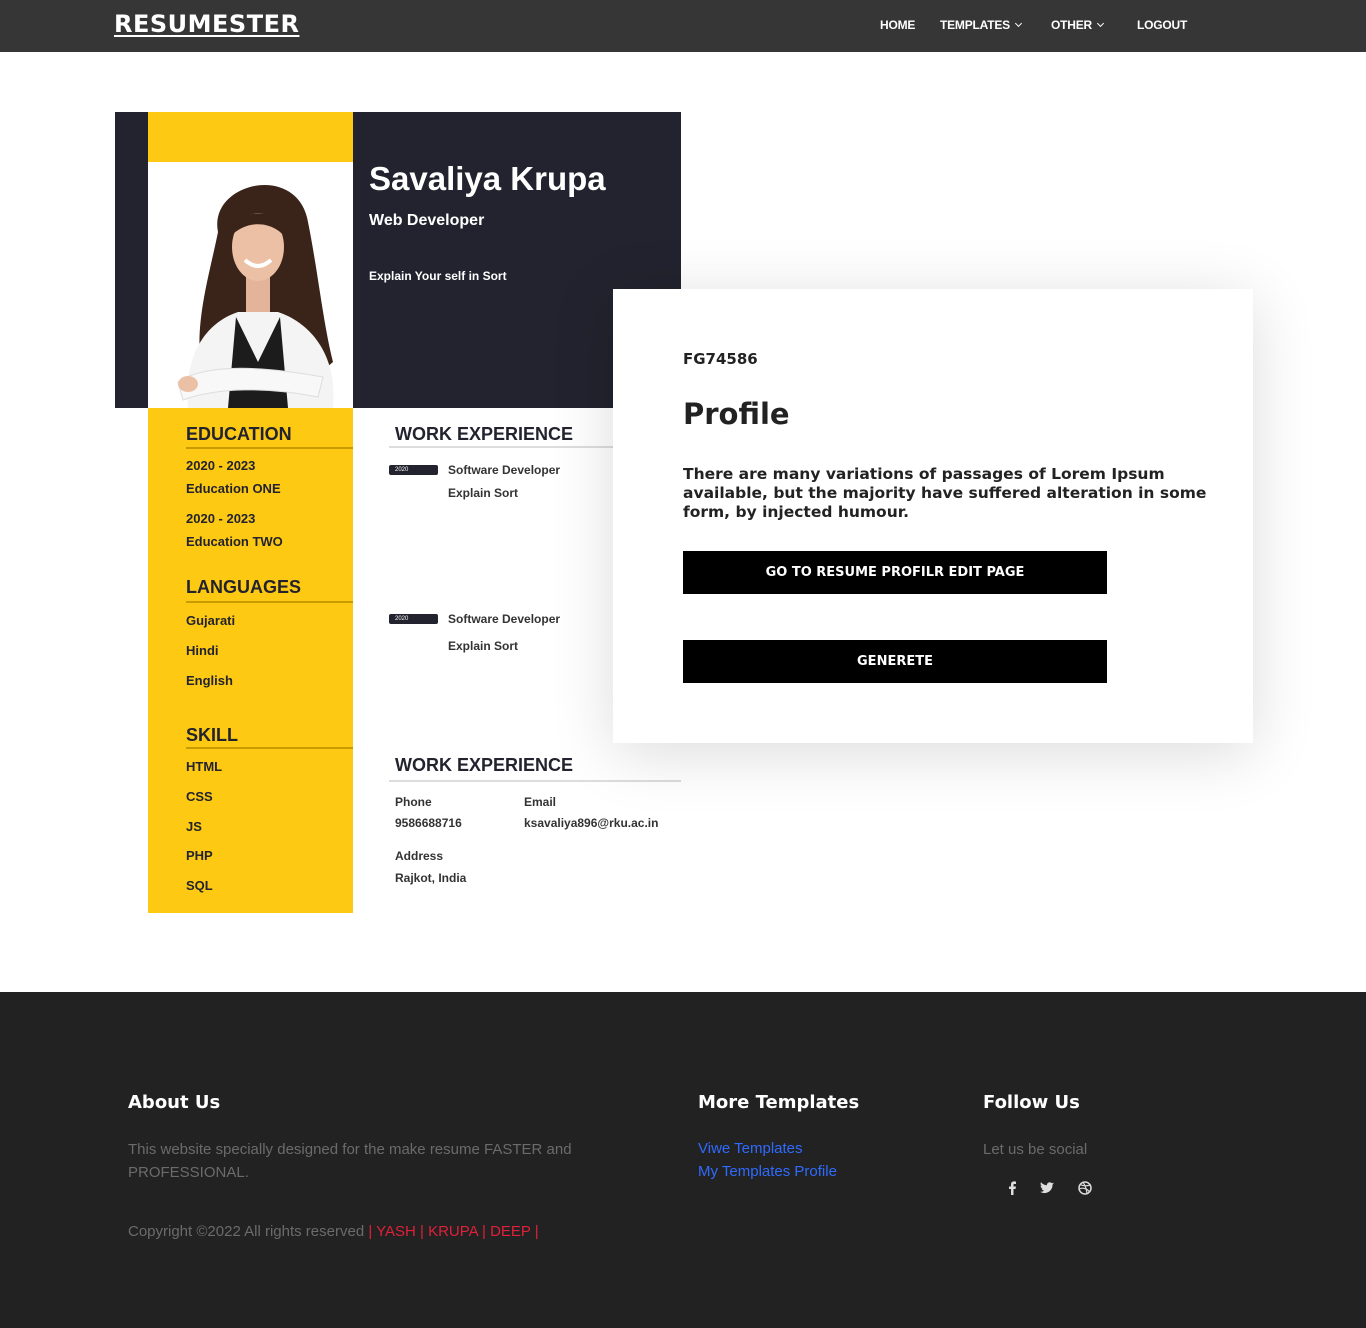 The image size is (1366, 1328). Describe the element at coordinates (209, 680) in the screenshot. I see `language-item: English` at that location.